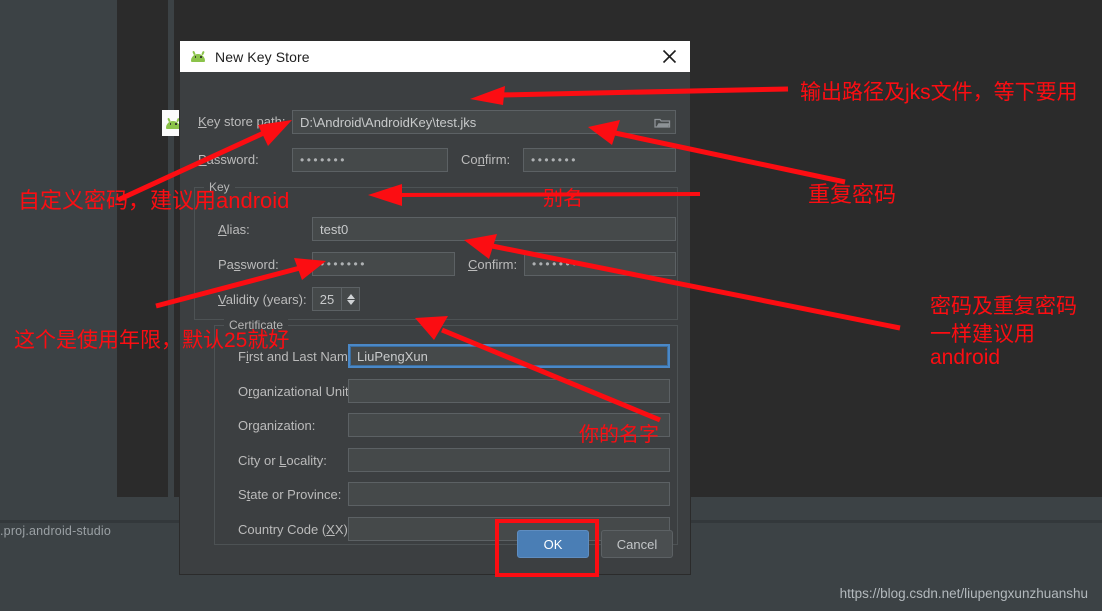  Describe the element at coordinates (277, 425) in the screenshot. I see `certificate-field-label: Organization:` at that location.